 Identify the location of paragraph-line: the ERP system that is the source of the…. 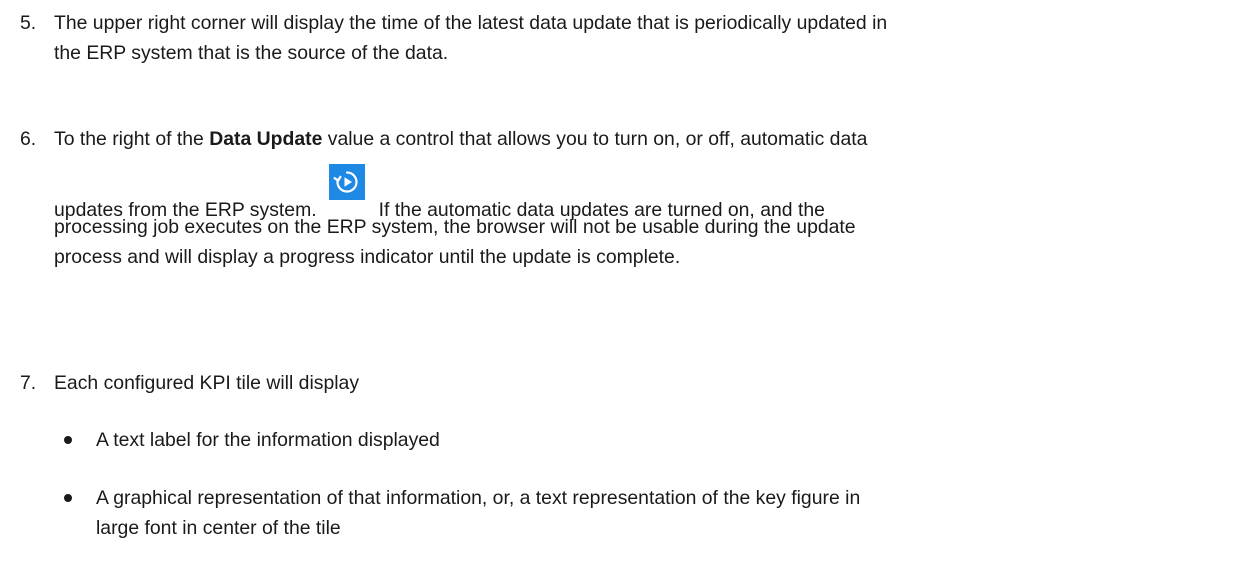
(251, 53).